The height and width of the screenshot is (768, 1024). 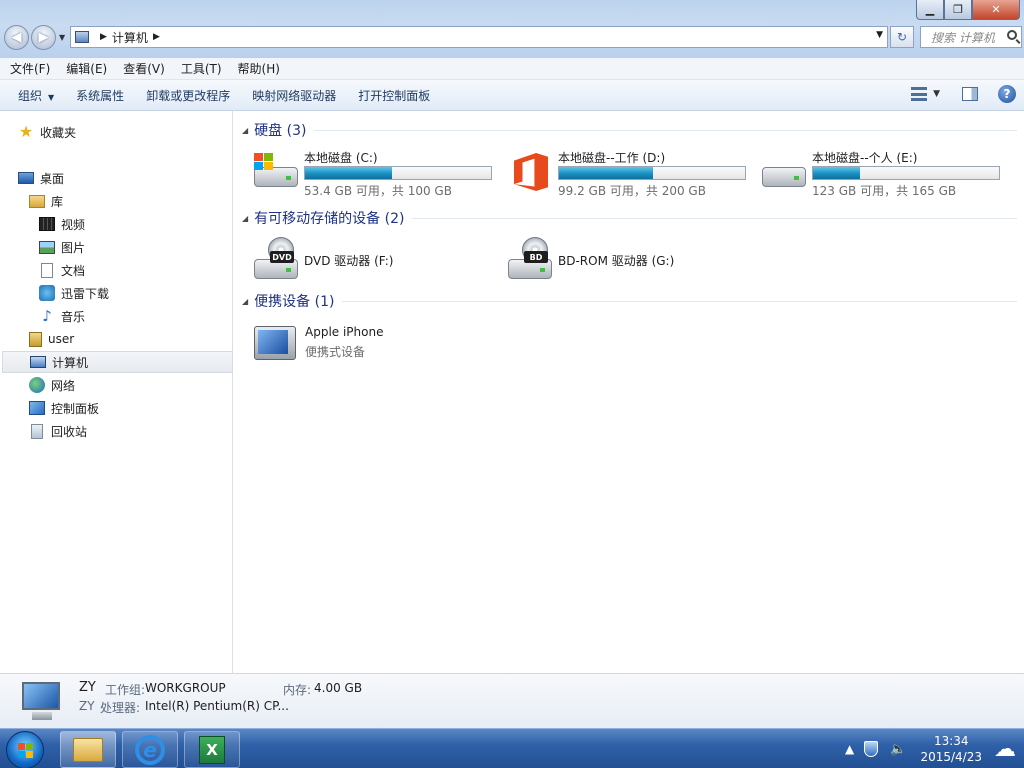 I want to click on drive-e: 本地磁盘--个人 (E:) 123 GB 可用，共 165 GB, so click(x=882, y=173).